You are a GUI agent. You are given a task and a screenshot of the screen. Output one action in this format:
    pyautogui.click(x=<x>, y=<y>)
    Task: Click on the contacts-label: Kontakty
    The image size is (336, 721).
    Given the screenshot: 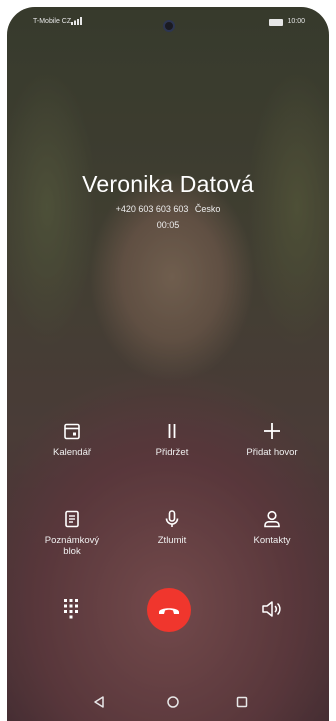 What is the action you would take?
    pyautogui.click(x=272, y=540)
    